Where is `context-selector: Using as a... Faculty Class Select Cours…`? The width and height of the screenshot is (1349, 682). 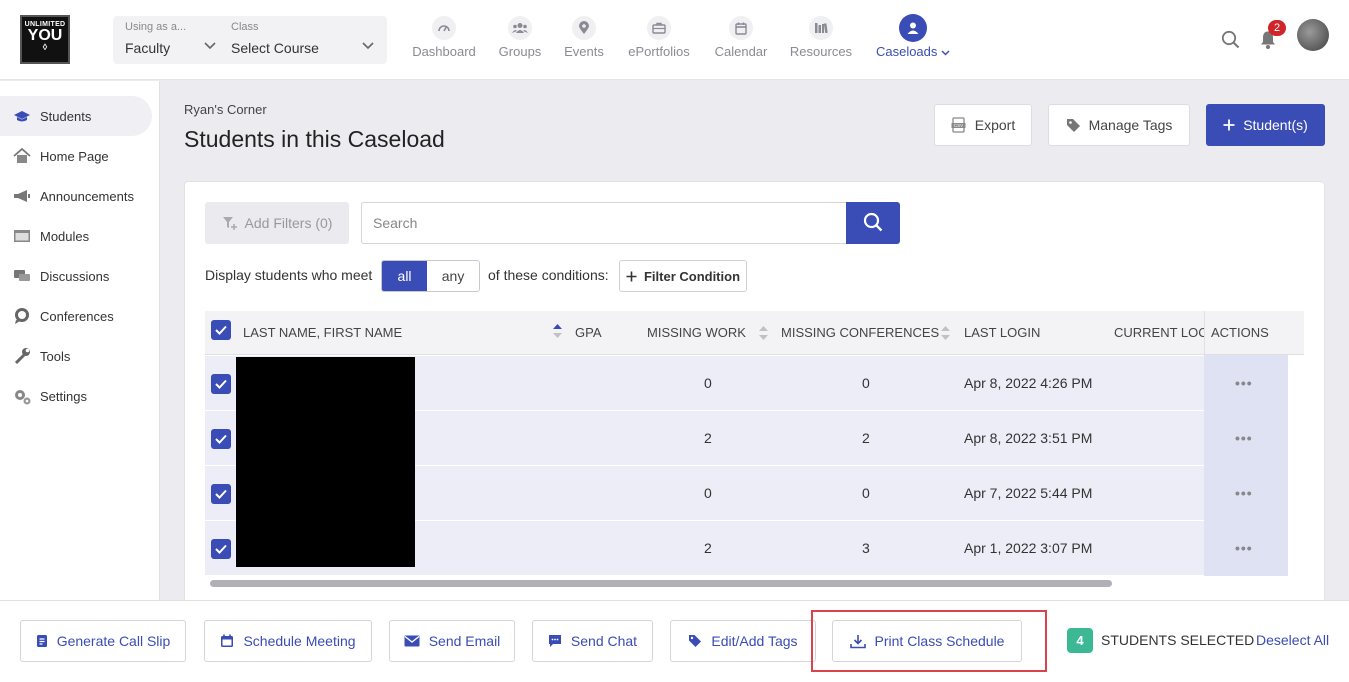
context-selector: Using as a... Faculty Class Select Cours… is located at coordinates (250, 40).